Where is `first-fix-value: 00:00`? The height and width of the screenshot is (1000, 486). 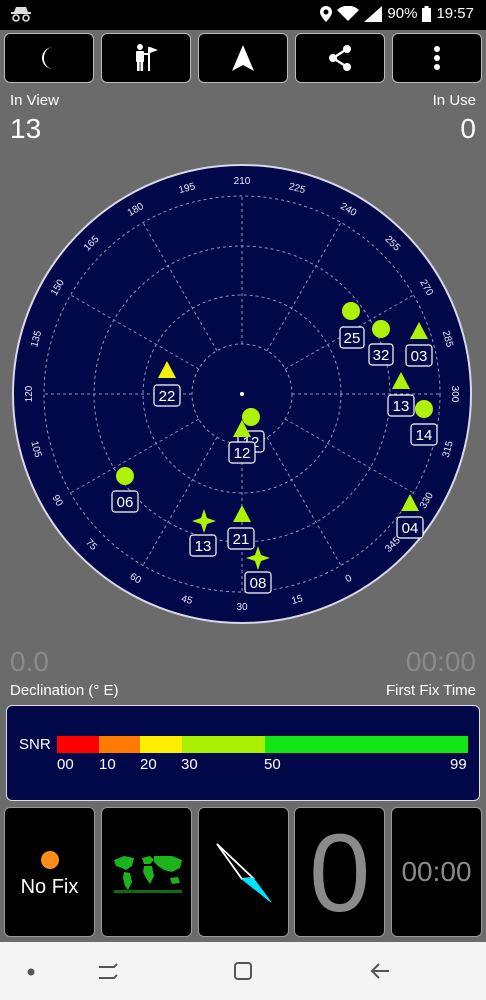
first-fix-value: 00:00 is located at coordinates (440, 661).